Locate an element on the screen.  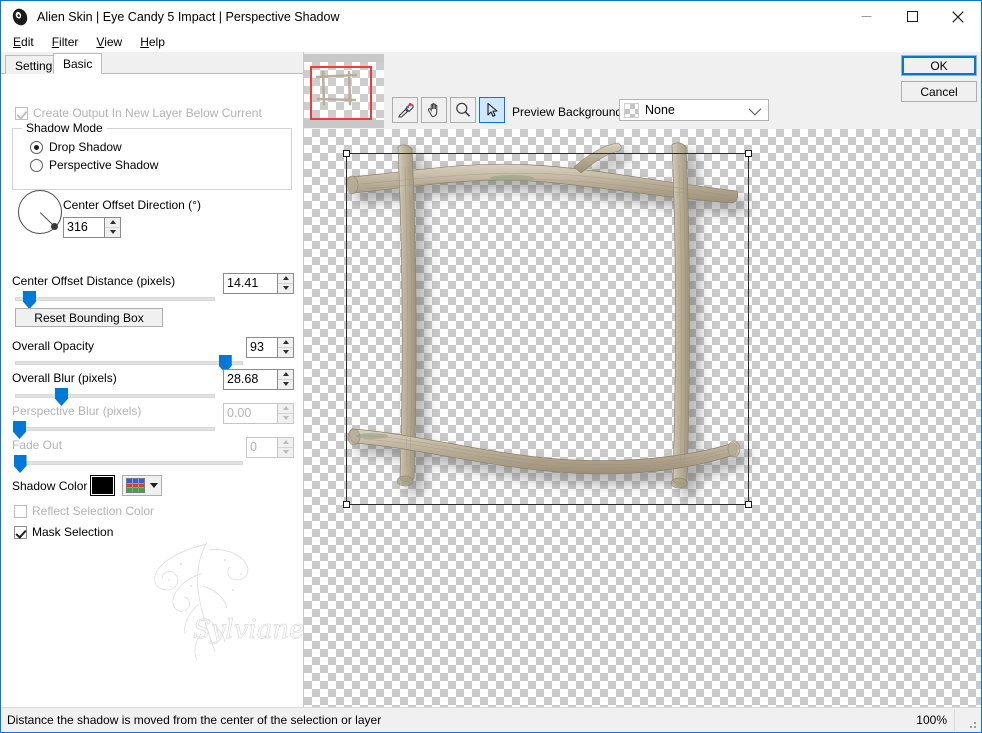
overall-blur-input: 28.68 is located at coordinates (250, 379).